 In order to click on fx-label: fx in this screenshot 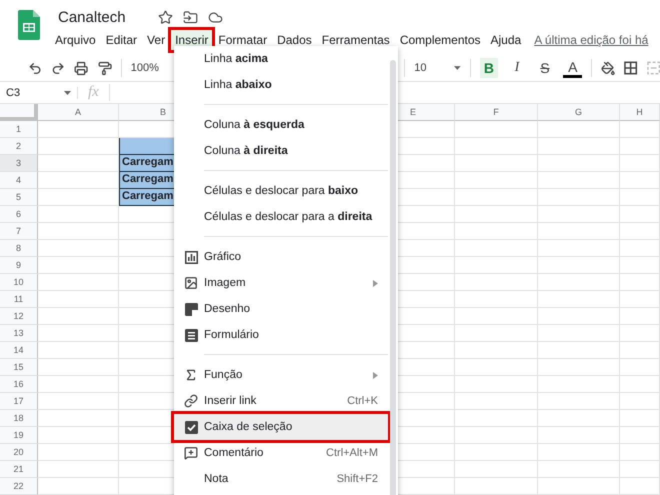, I will do `click(94, 92)`.